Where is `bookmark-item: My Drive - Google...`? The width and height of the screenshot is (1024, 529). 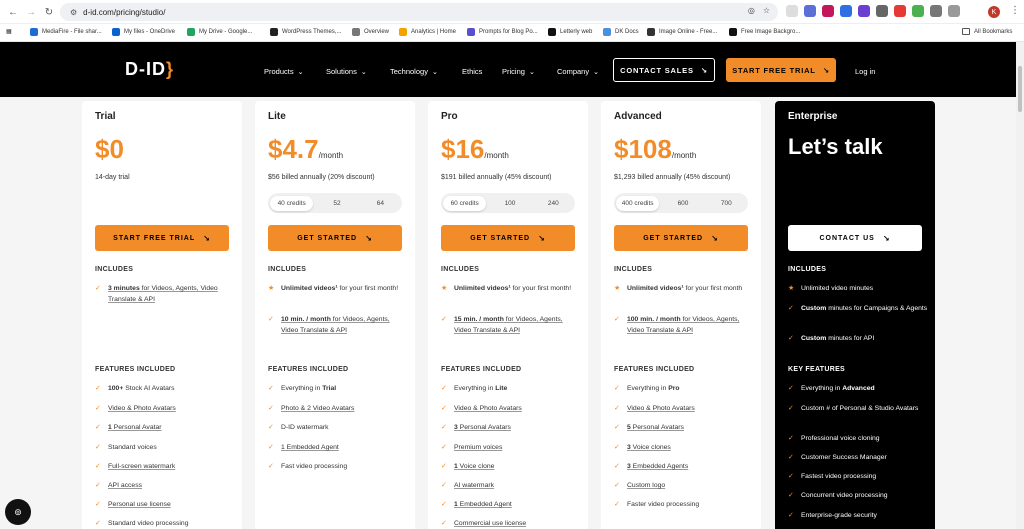
bookmark-item: My Drive - Google... is located at coordinates (219, 32).